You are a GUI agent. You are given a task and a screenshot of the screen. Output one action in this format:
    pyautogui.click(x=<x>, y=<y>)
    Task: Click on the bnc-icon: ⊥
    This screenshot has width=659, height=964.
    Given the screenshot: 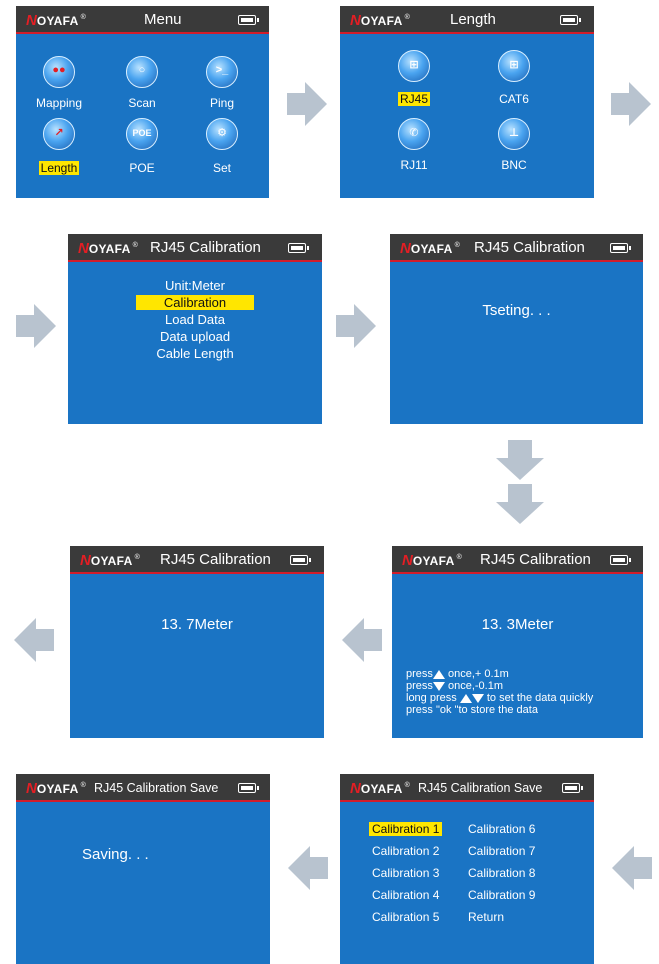 What is the action you would take?
    pyautogui.click(x=514, y=134)
    